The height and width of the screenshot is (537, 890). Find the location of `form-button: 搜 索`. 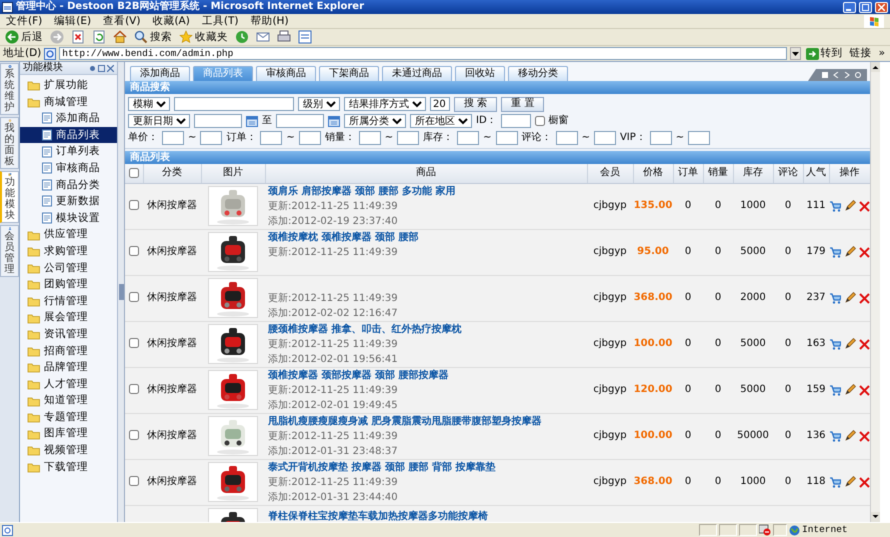

form-button: 搜 索 is located at coordinates (476, 104).